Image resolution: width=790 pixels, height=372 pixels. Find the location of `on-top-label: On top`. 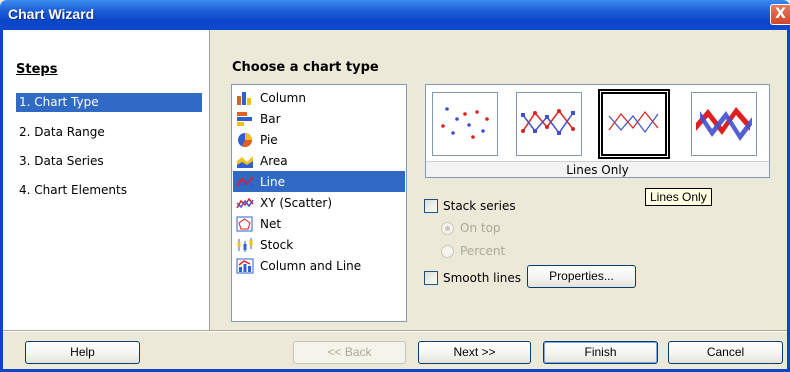

on-top-label: On top is located at coordinates (480, 228).